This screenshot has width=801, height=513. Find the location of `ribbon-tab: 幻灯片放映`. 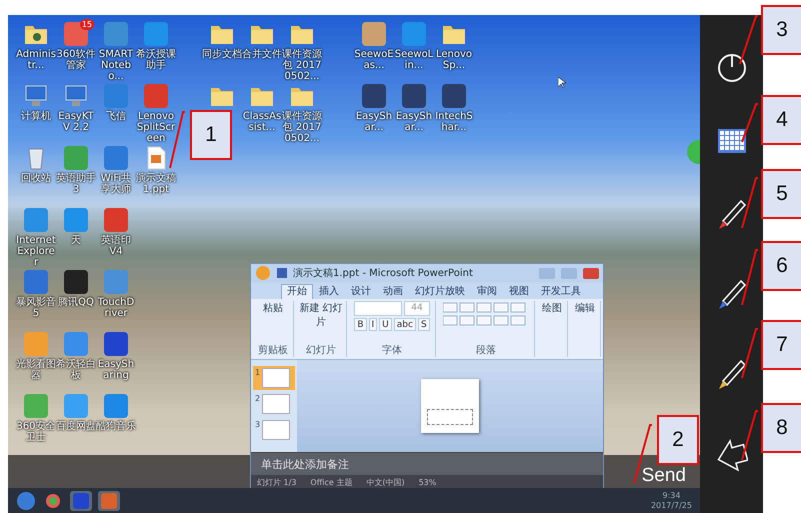

ribbon-tab: 幻灯片放映 is located at coordinates (440, 291).